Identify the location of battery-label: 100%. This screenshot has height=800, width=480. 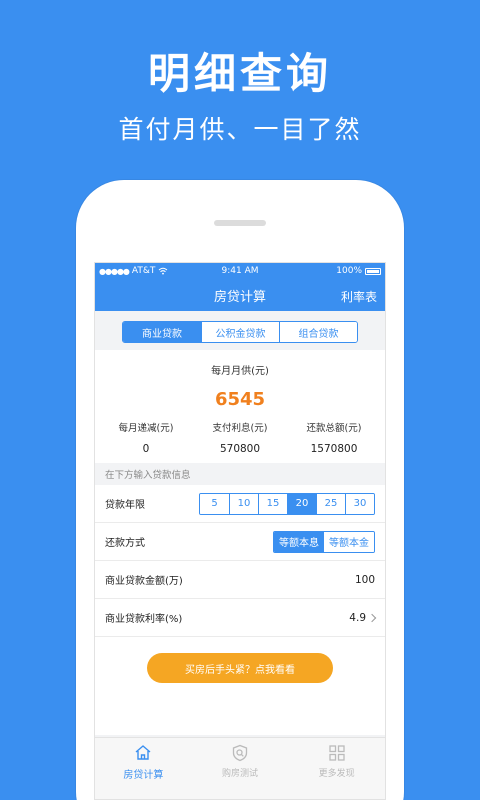
(349, 271).